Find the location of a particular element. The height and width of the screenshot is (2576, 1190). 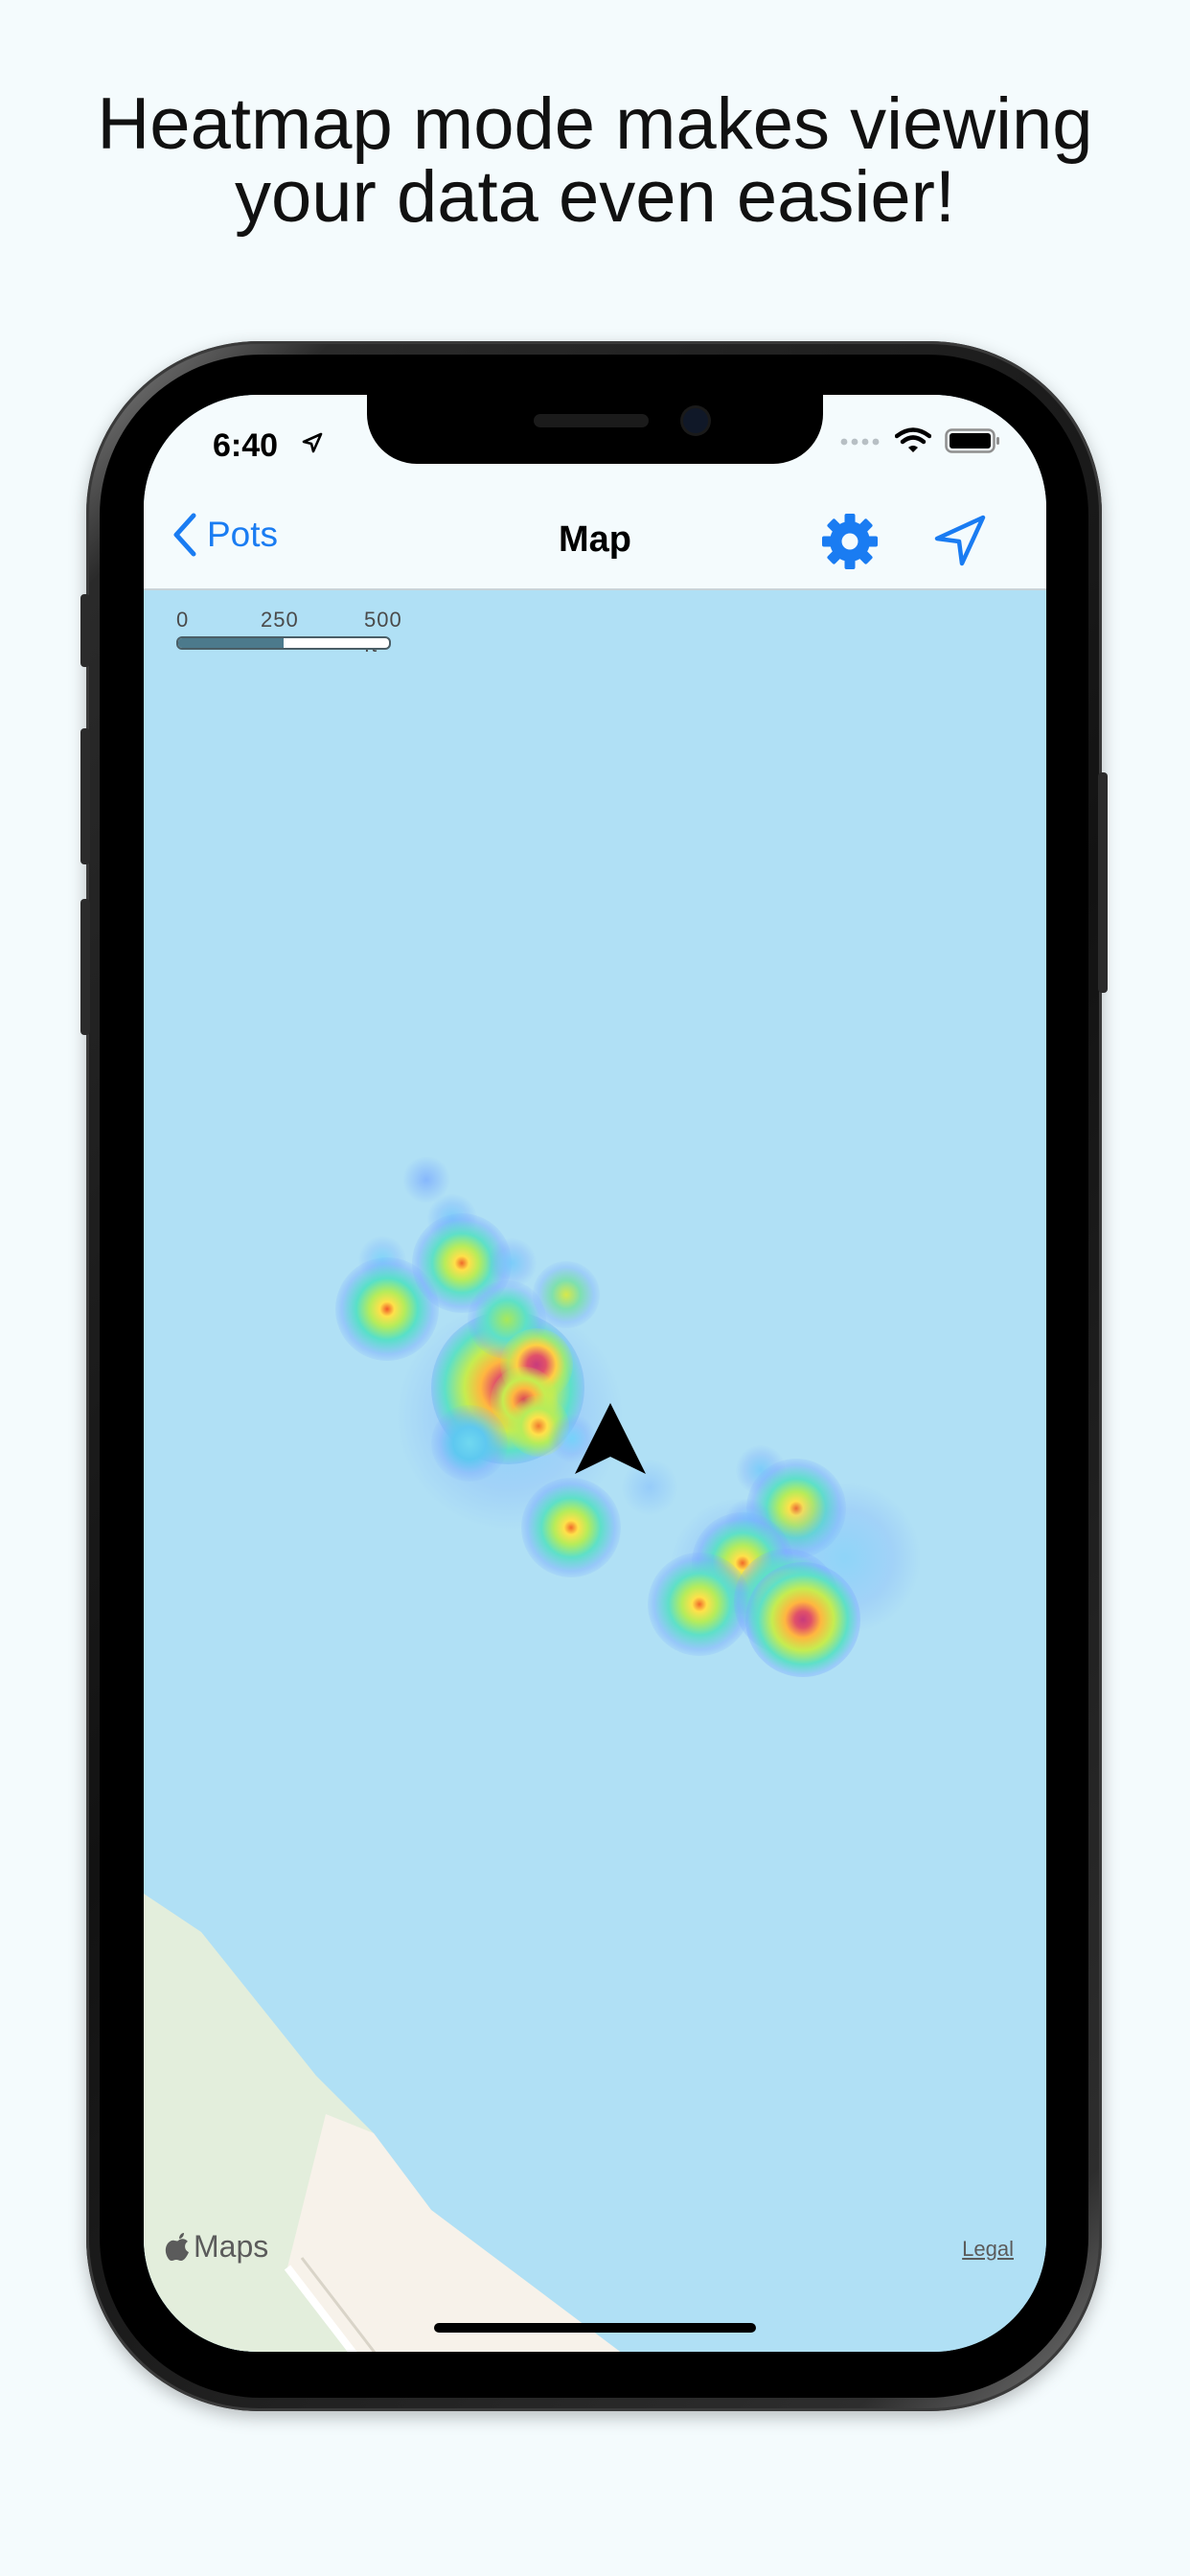

settings-button is located at coordinates (850, 544).